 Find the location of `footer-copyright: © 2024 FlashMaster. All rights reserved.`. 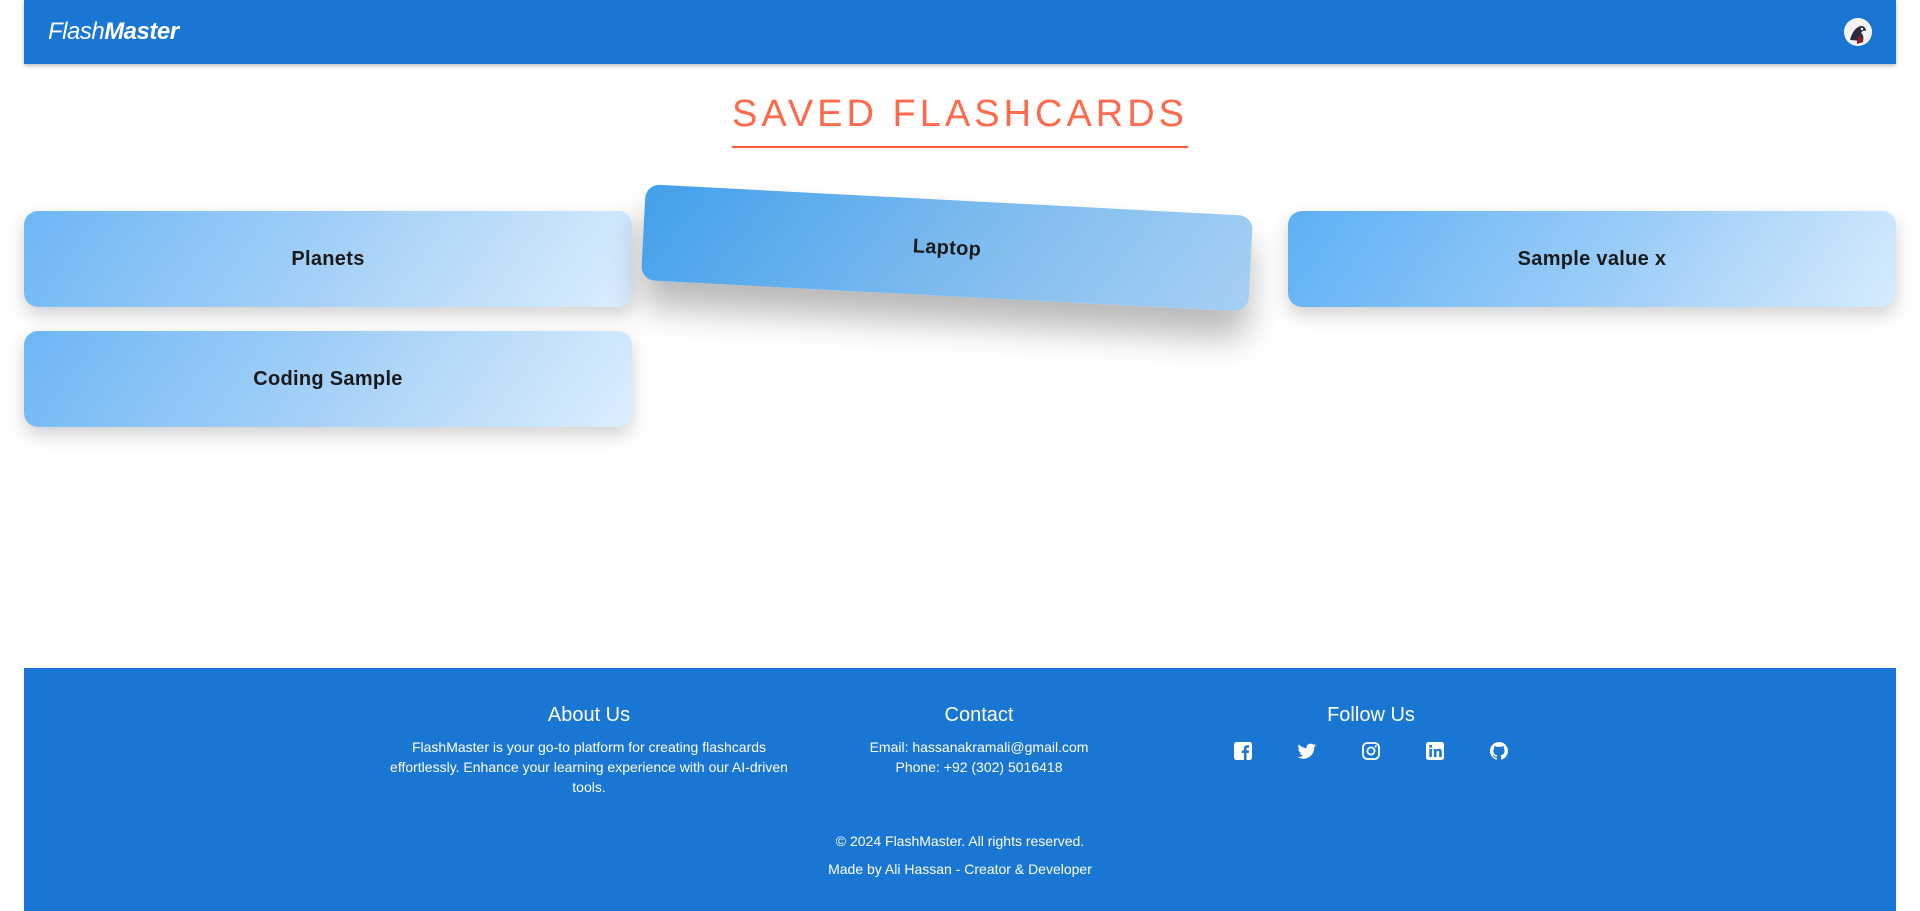

footer-copyright: © 2024 FlashMaster. All rights reserved. is located at coordinates (960, 841).